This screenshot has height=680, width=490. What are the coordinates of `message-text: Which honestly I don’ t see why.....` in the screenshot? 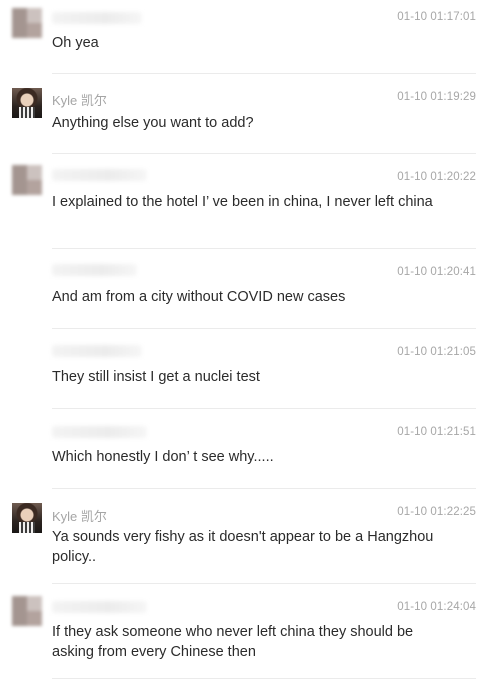 It's located at (163, 457).